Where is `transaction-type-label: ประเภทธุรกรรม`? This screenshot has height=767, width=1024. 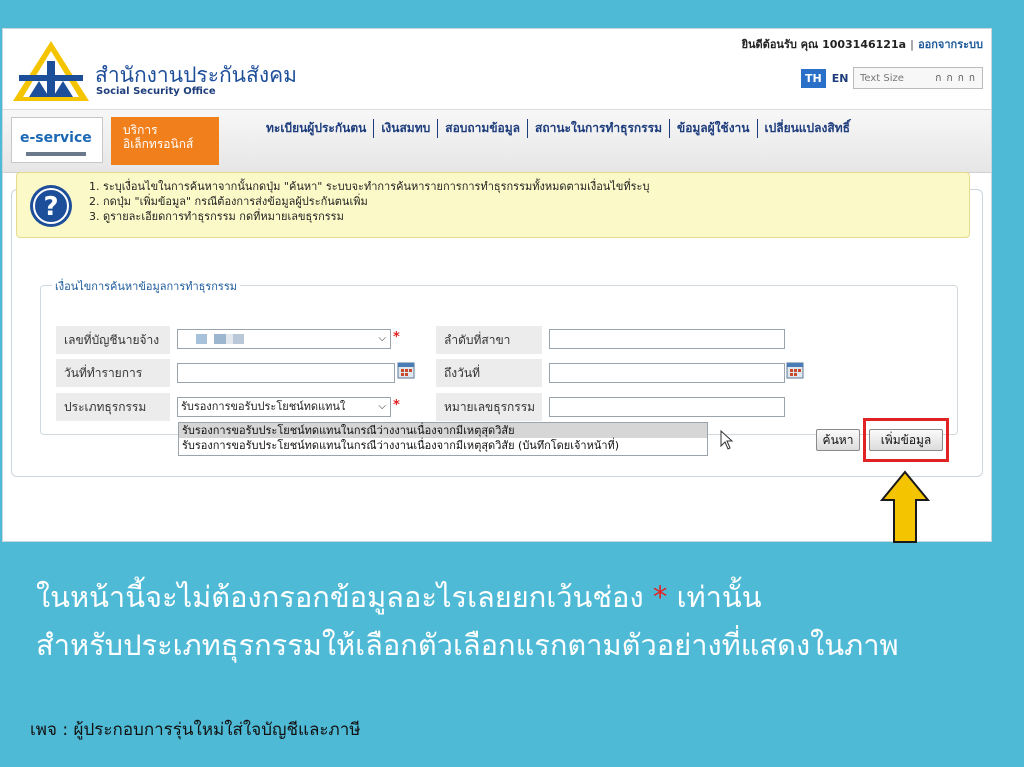 transaction-type-label: ประเภทธุรกรรม is located at coordinates (113, 407).